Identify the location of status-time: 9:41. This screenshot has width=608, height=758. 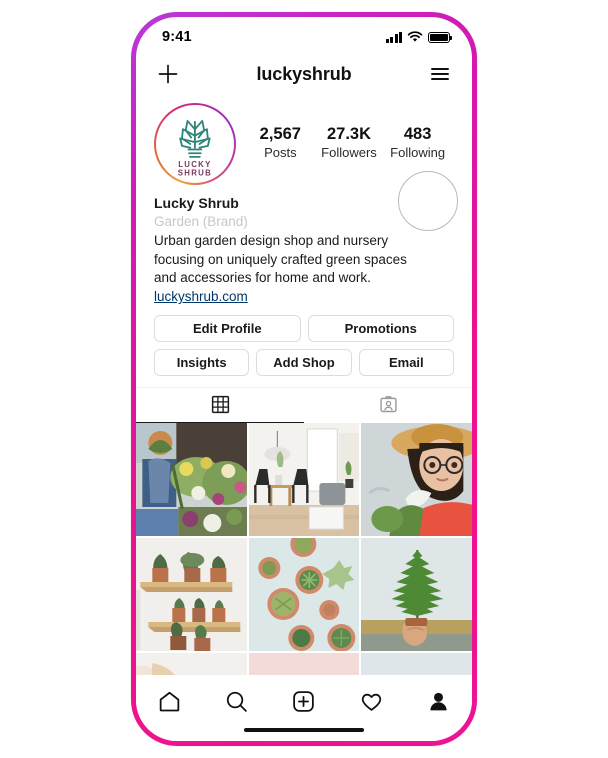
(177, 37).